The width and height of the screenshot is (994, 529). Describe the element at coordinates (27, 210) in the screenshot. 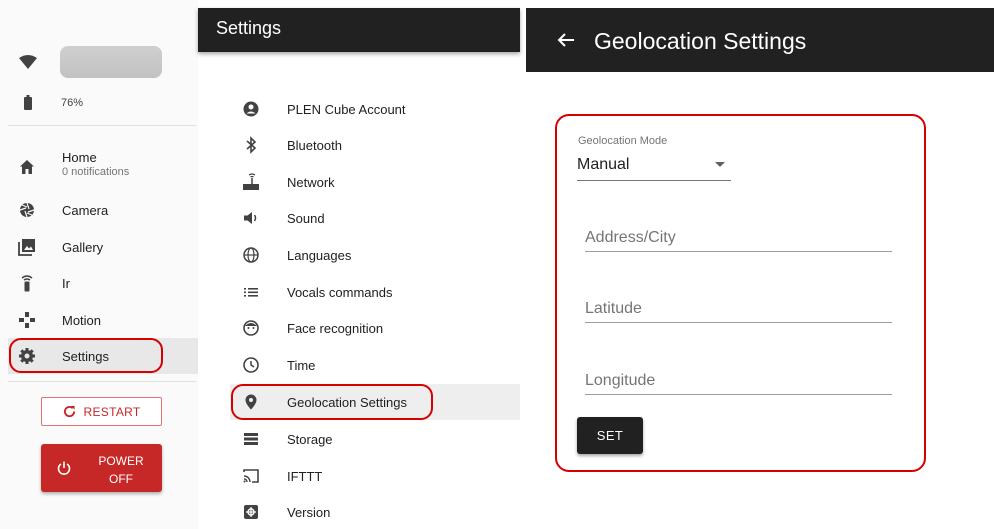

I see `camera-iris-icon` at that location.